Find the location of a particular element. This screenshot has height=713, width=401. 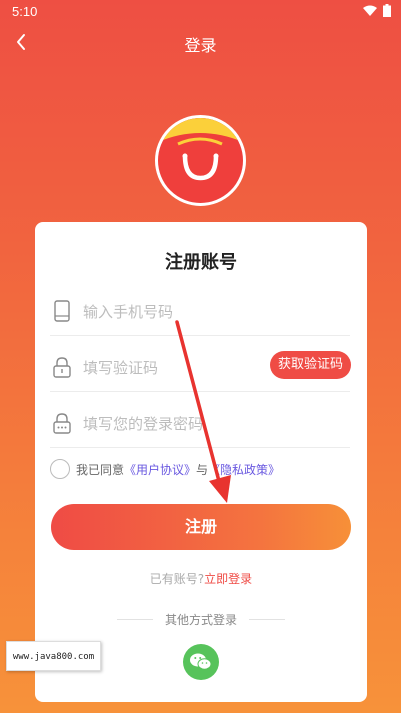

other-login-divider: 其他方式登录 is located at coordinates (201, 619).